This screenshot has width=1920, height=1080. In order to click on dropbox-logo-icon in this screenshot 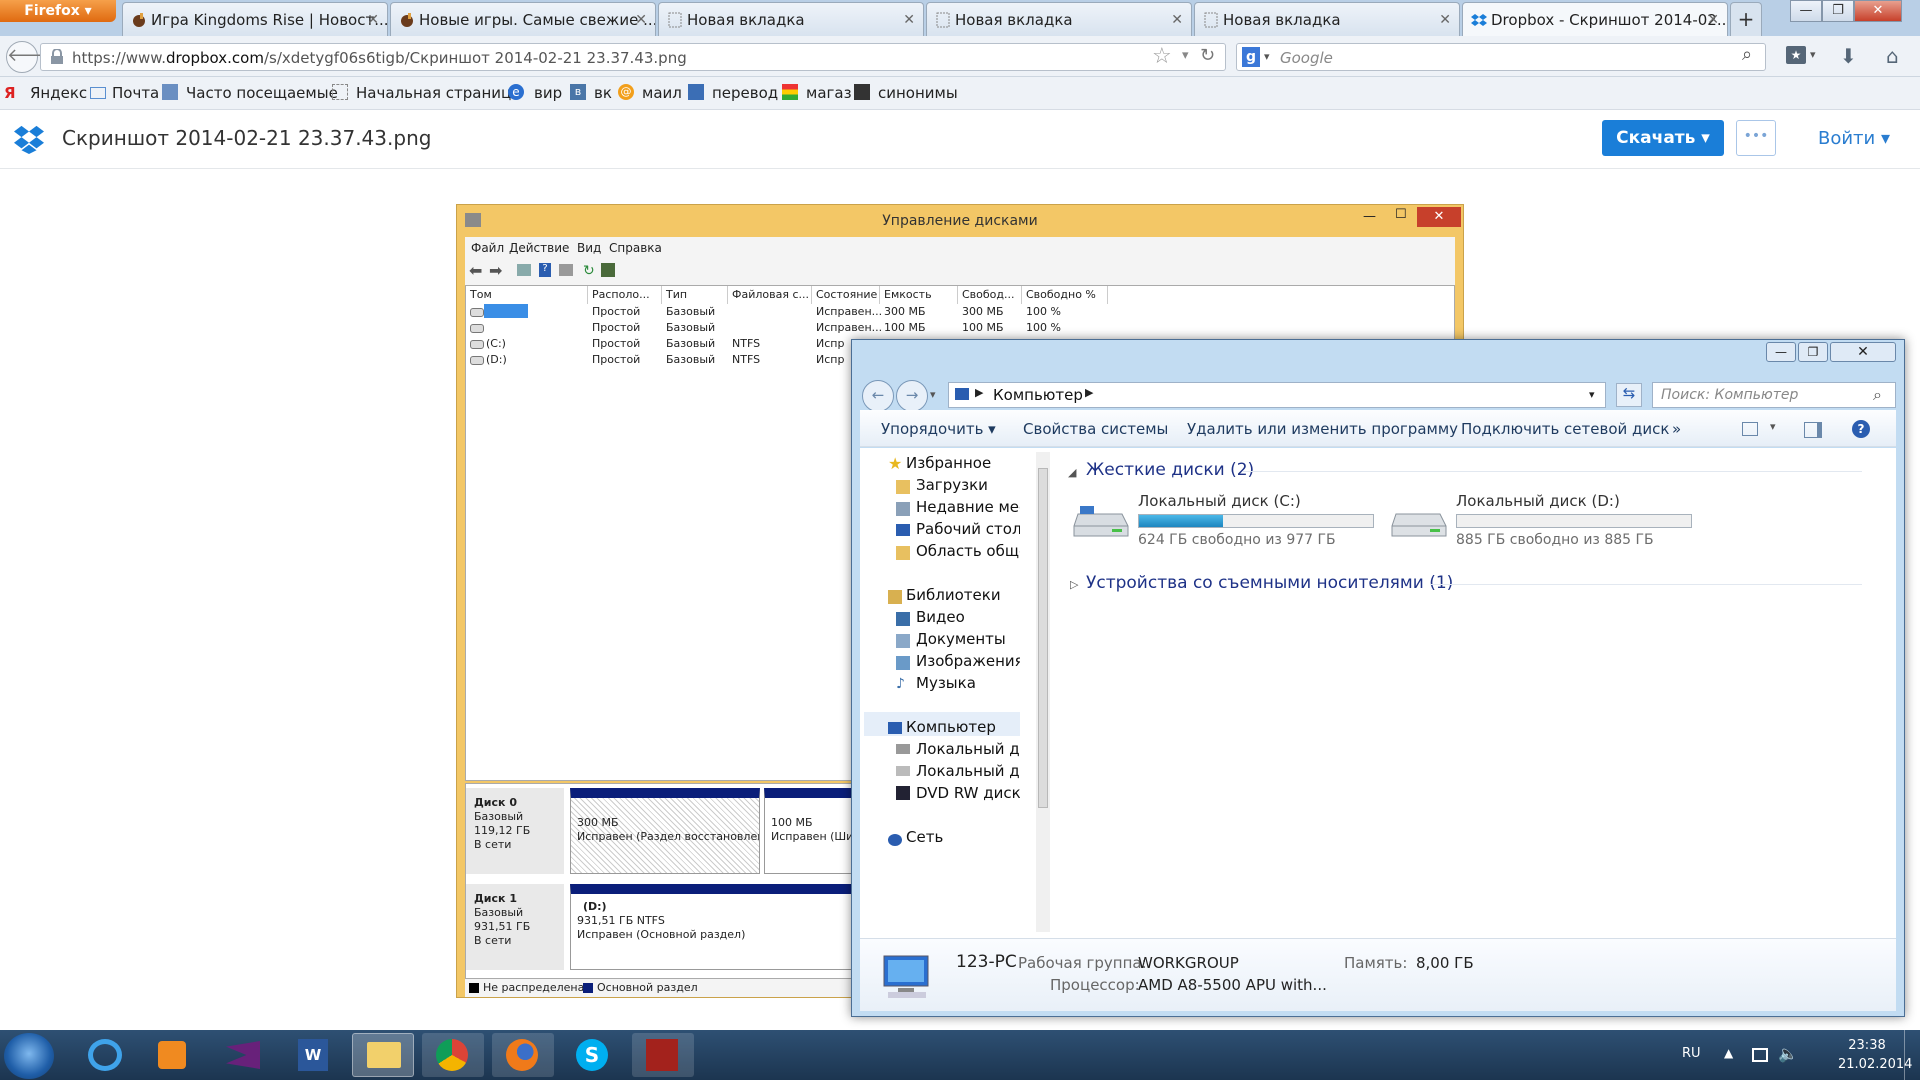, I will do `click(29, 139)`.